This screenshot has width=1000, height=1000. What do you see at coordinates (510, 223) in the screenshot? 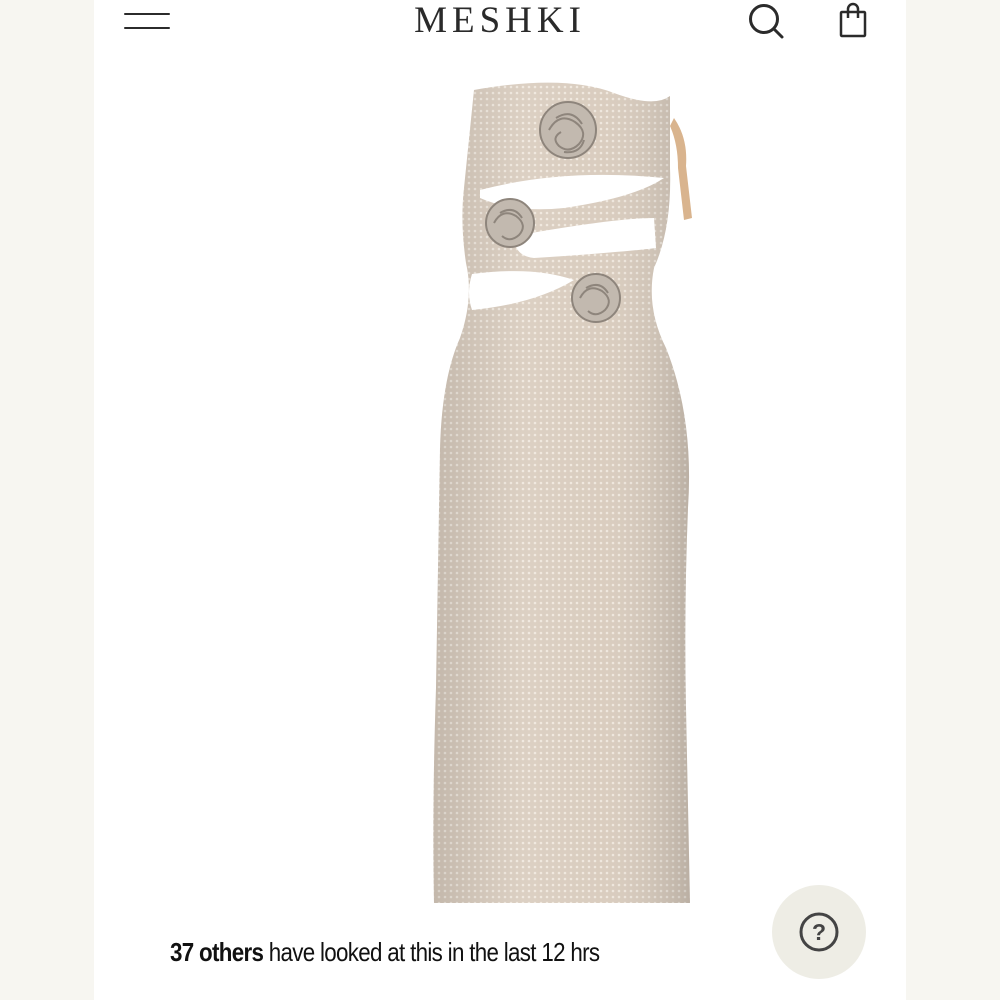
I see `rosette-middle` at bounding box center [510, 223].